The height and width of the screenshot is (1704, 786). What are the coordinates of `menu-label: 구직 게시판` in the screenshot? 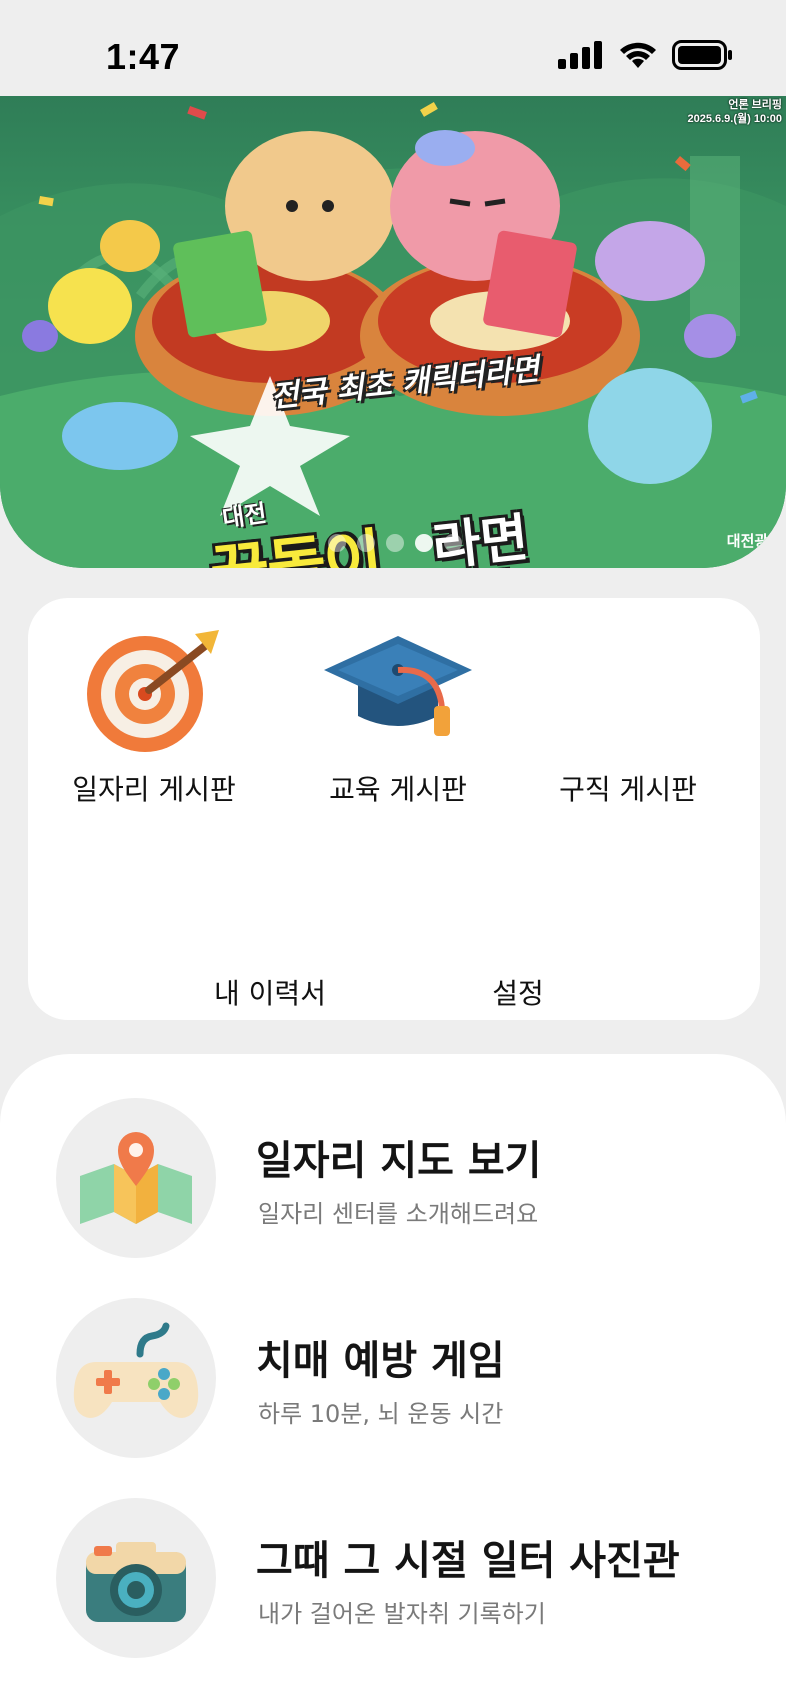 It's located at (628, 789).